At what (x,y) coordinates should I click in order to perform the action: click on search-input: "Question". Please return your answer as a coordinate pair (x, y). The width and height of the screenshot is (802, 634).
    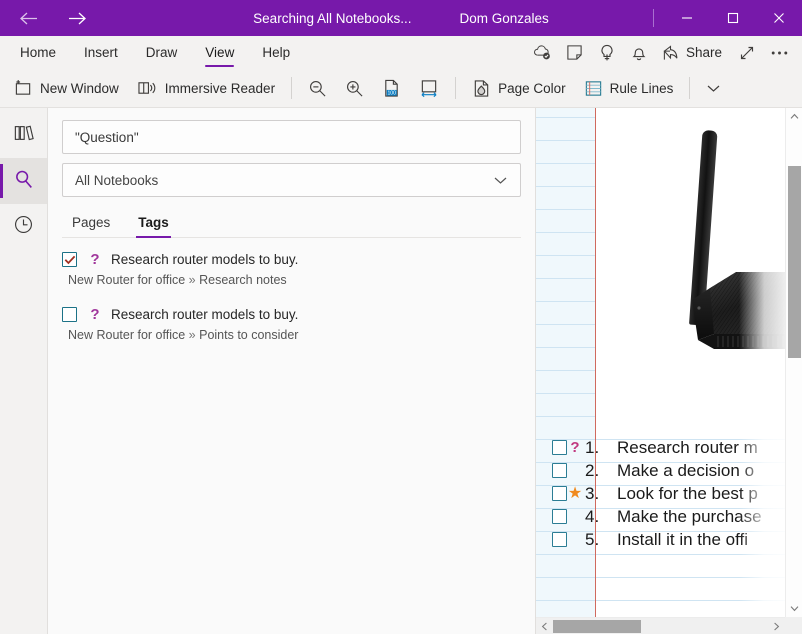
    Looking at the image, I should click on (291, 137).